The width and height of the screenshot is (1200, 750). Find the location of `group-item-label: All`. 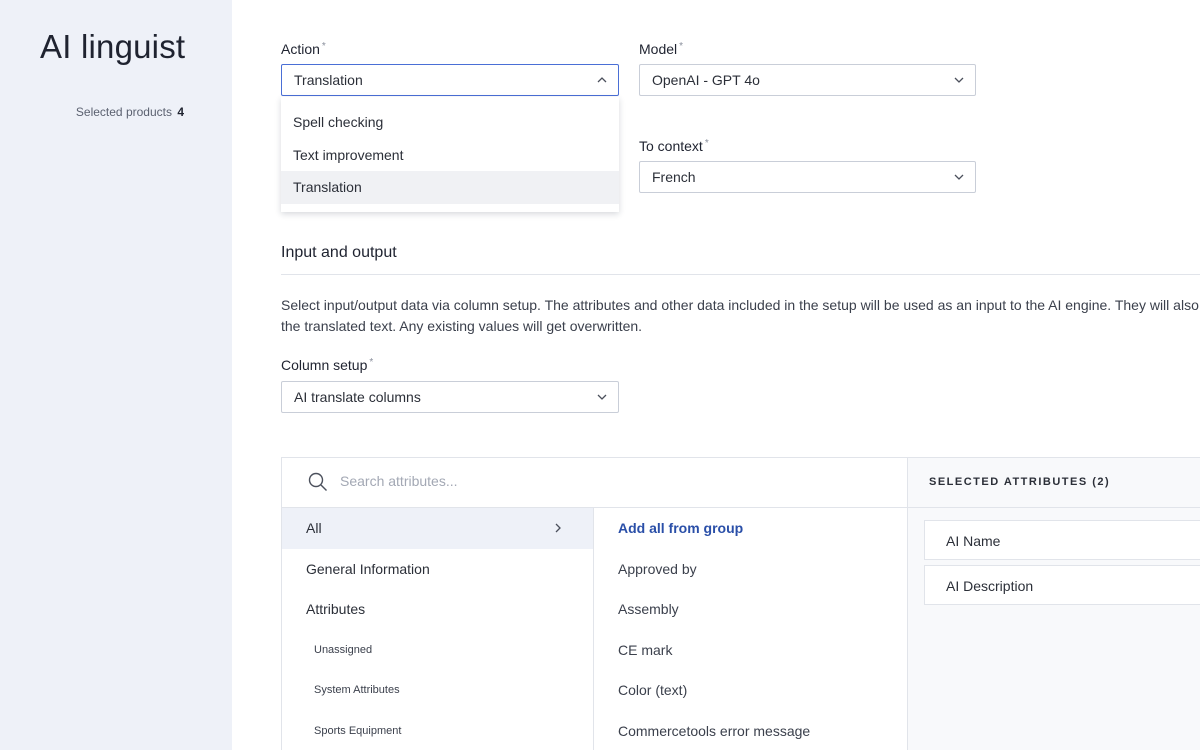

group-item-label: All is located at coordinates (314, 528).